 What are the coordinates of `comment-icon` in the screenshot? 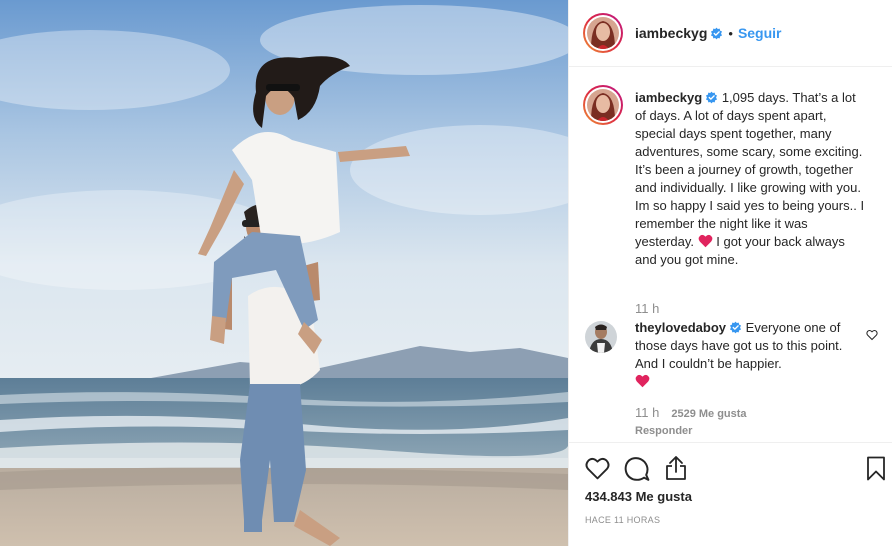 It's located at (637, 469).